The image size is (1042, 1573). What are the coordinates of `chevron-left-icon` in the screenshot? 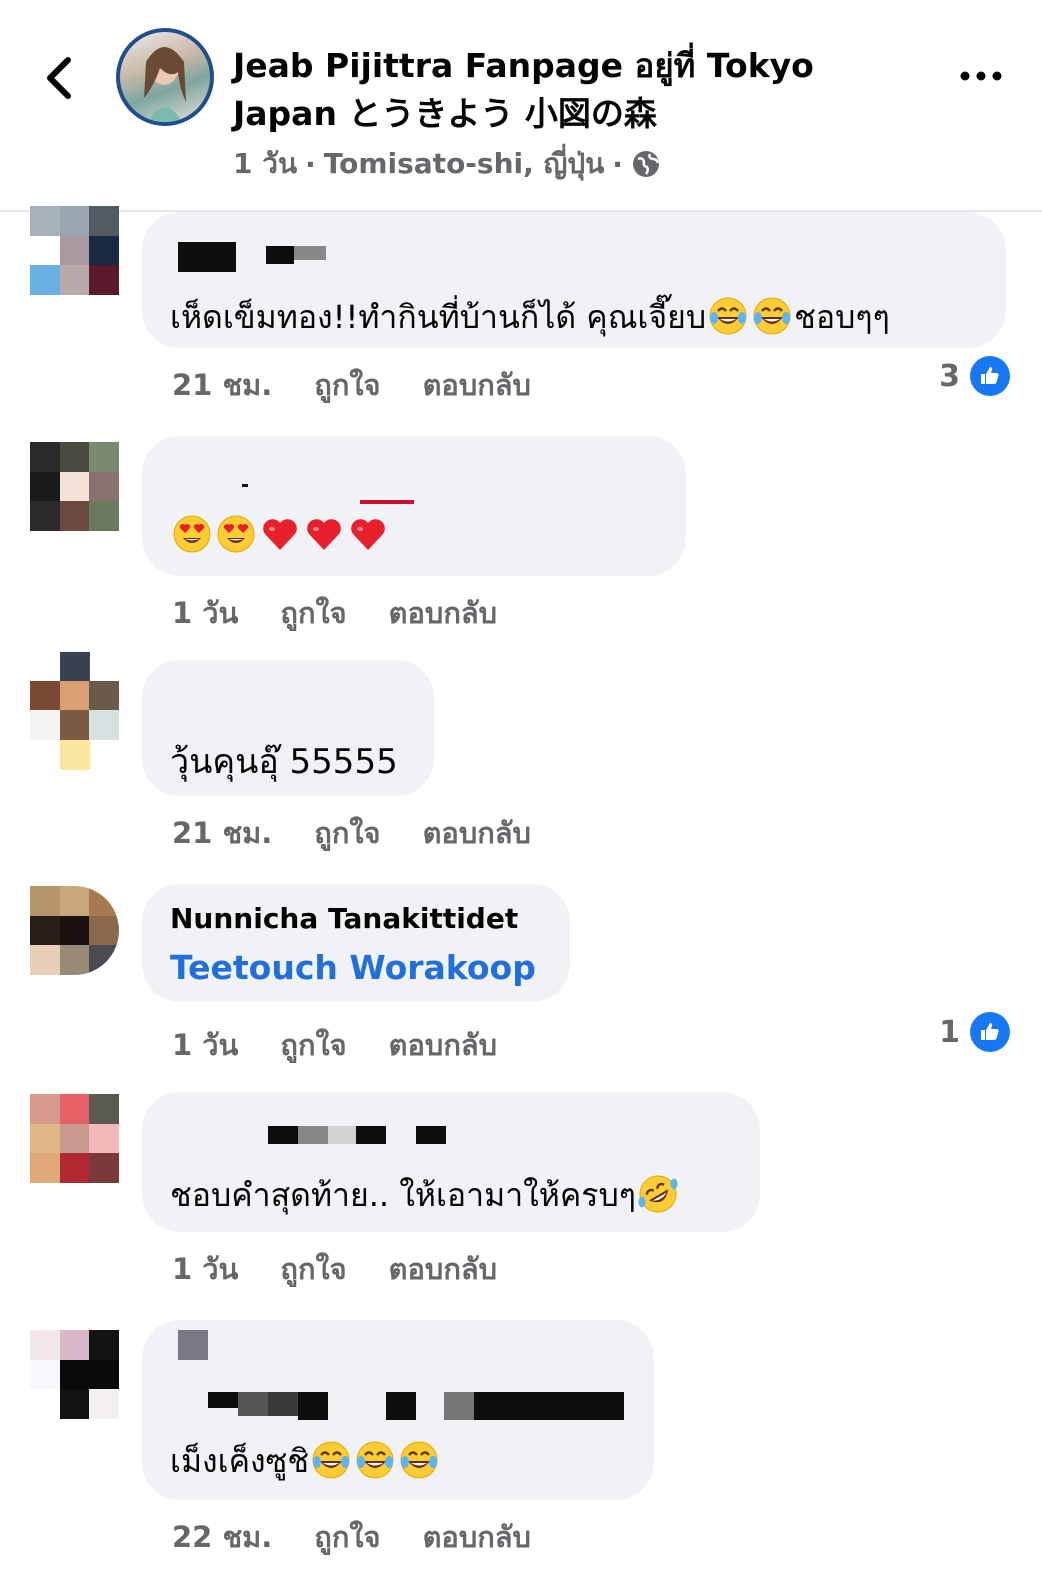 It's located at (60, 78).